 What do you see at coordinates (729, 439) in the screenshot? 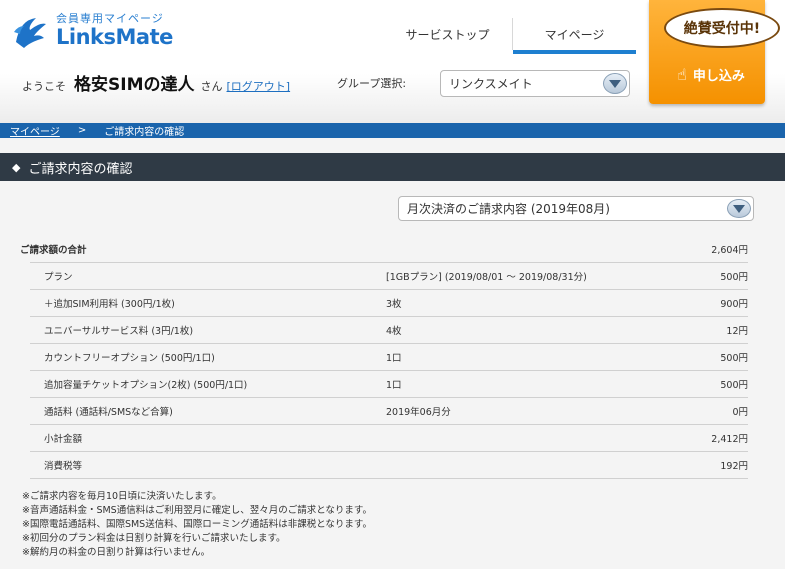
I see `row-amount: 2,412円` at bounding box center [729, 439].